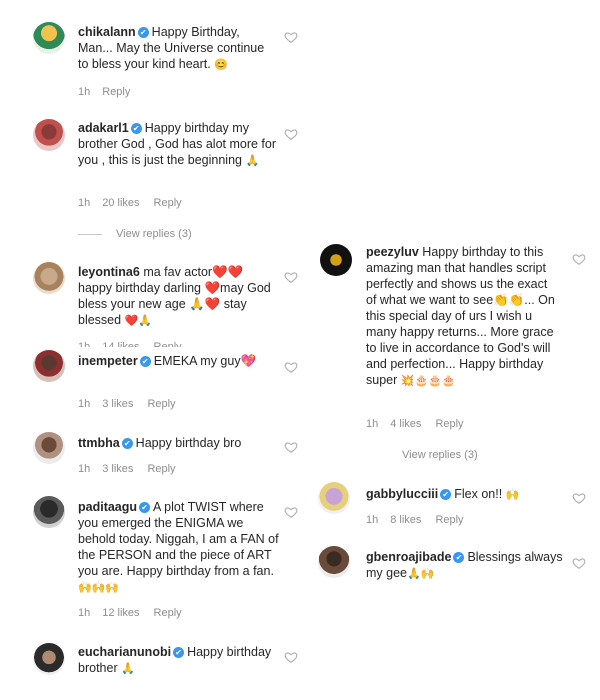  I want to click on comment-text: Happy birthday bro, so click(188, 443).